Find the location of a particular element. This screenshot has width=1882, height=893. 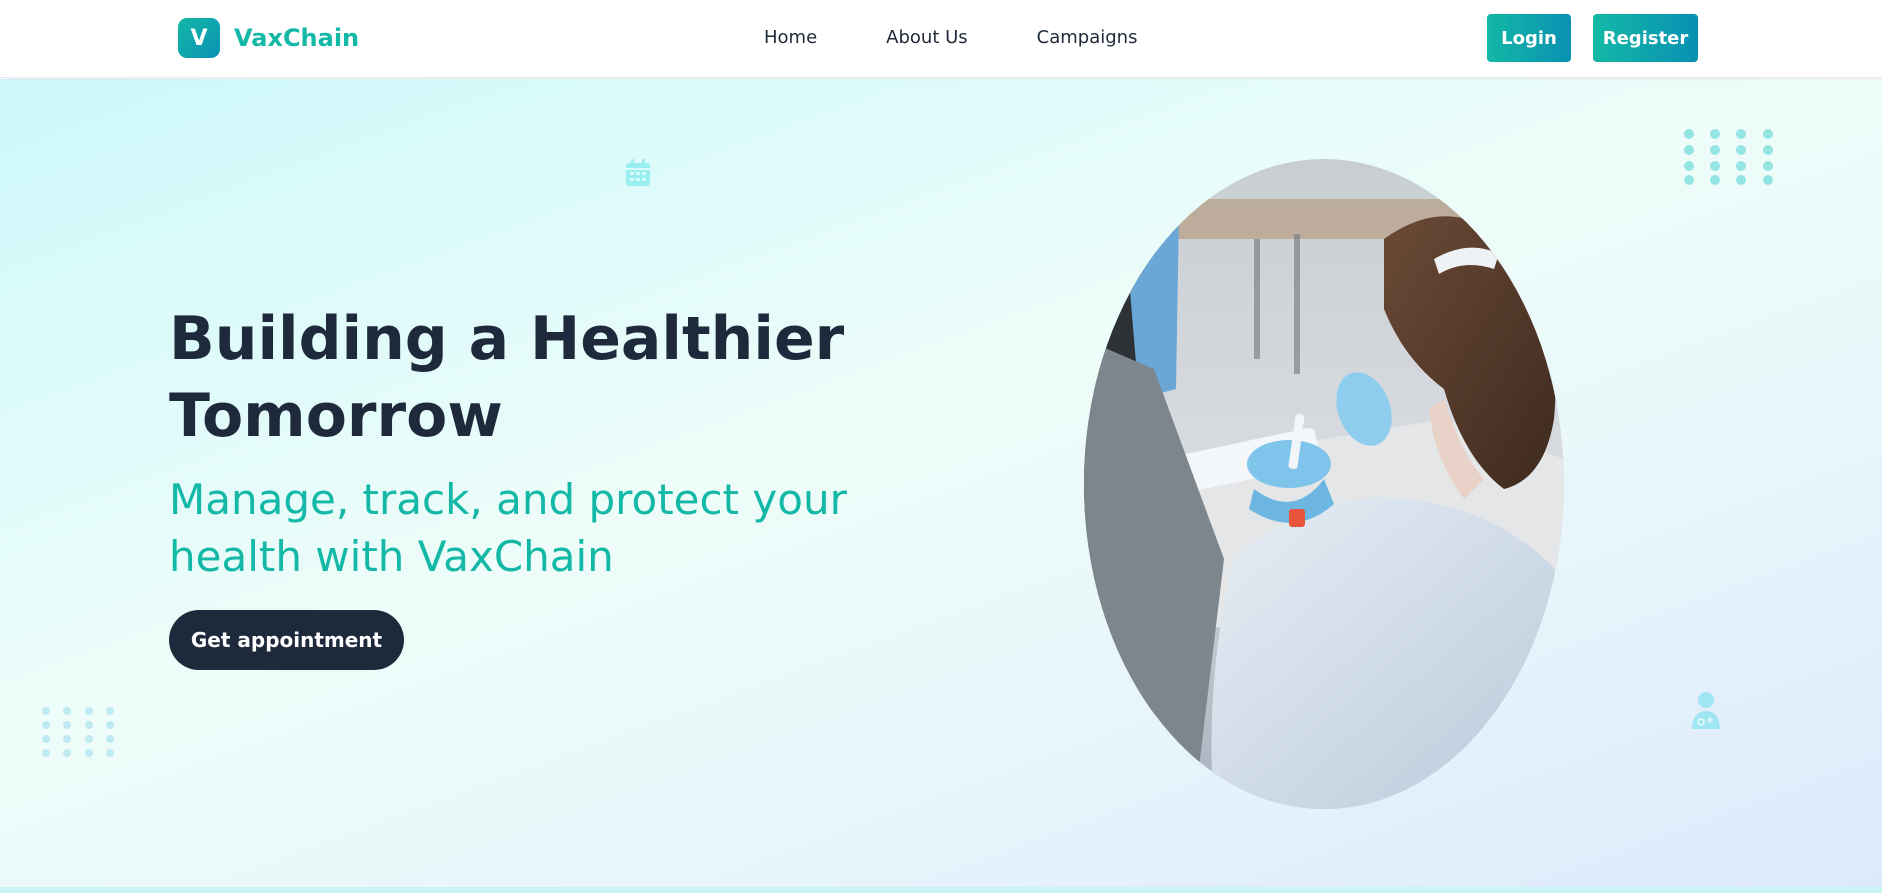

register-button: Register is located at coordinates (1645, 38).